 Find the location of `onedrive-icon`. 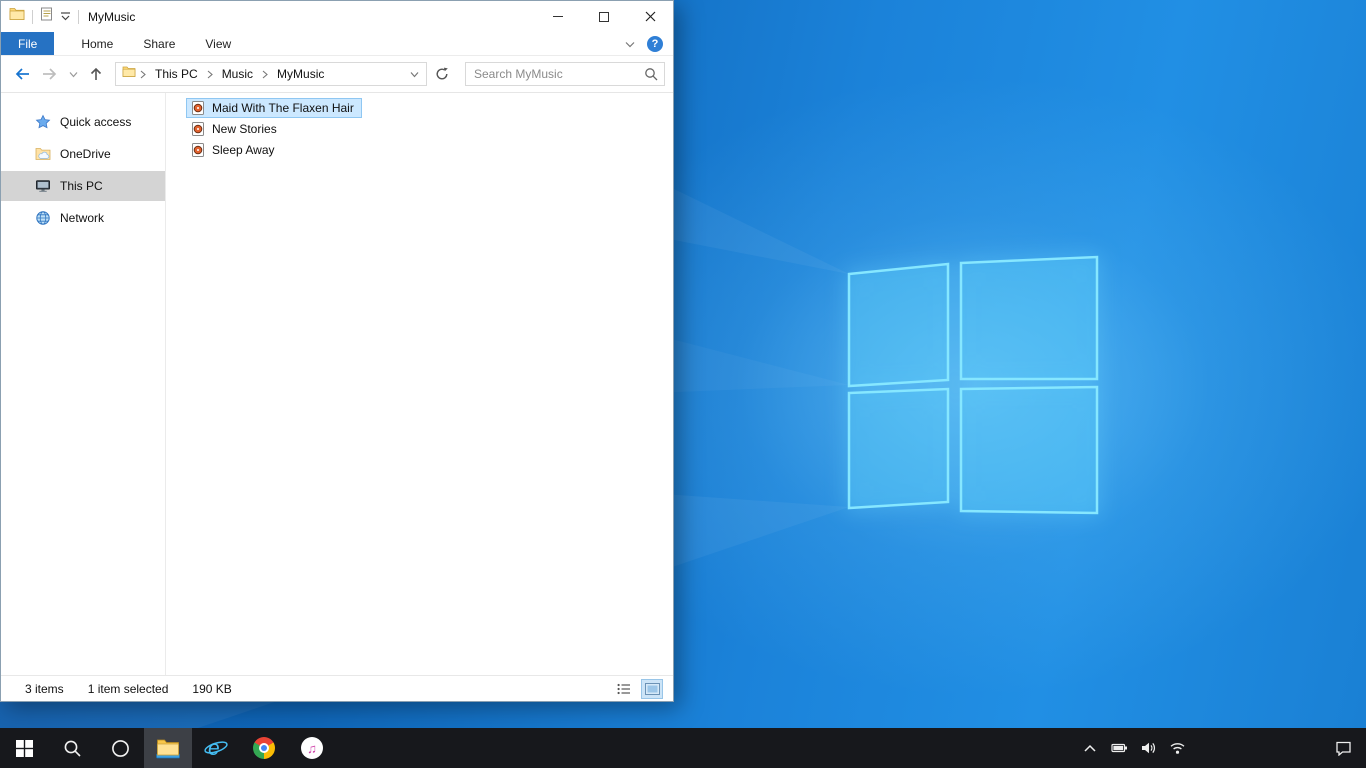

onedrive-icon is located at coordinates (43, 154).